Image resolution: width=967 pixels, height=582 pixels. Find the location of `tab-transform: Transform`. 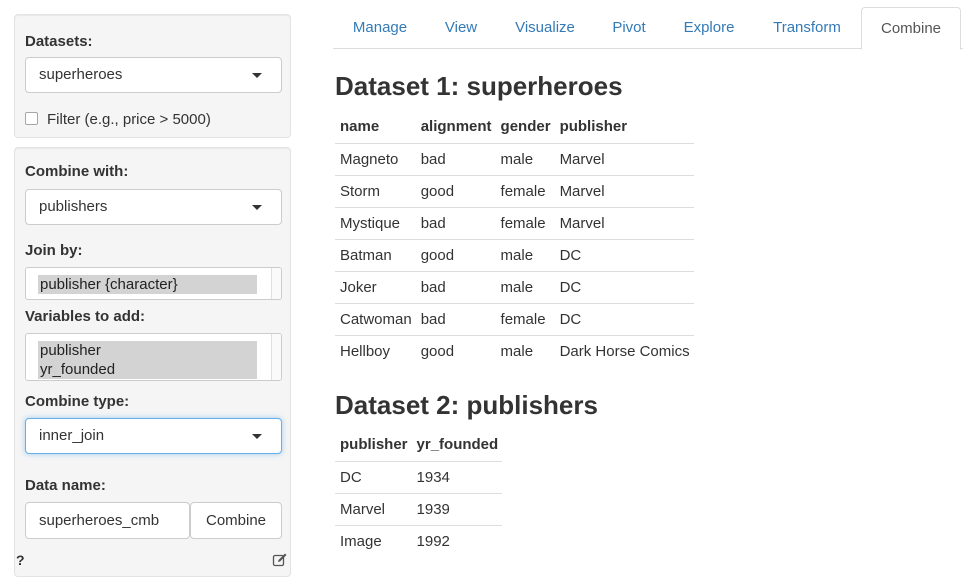

tab-transform: Transform is located at coordinates (807, 28).